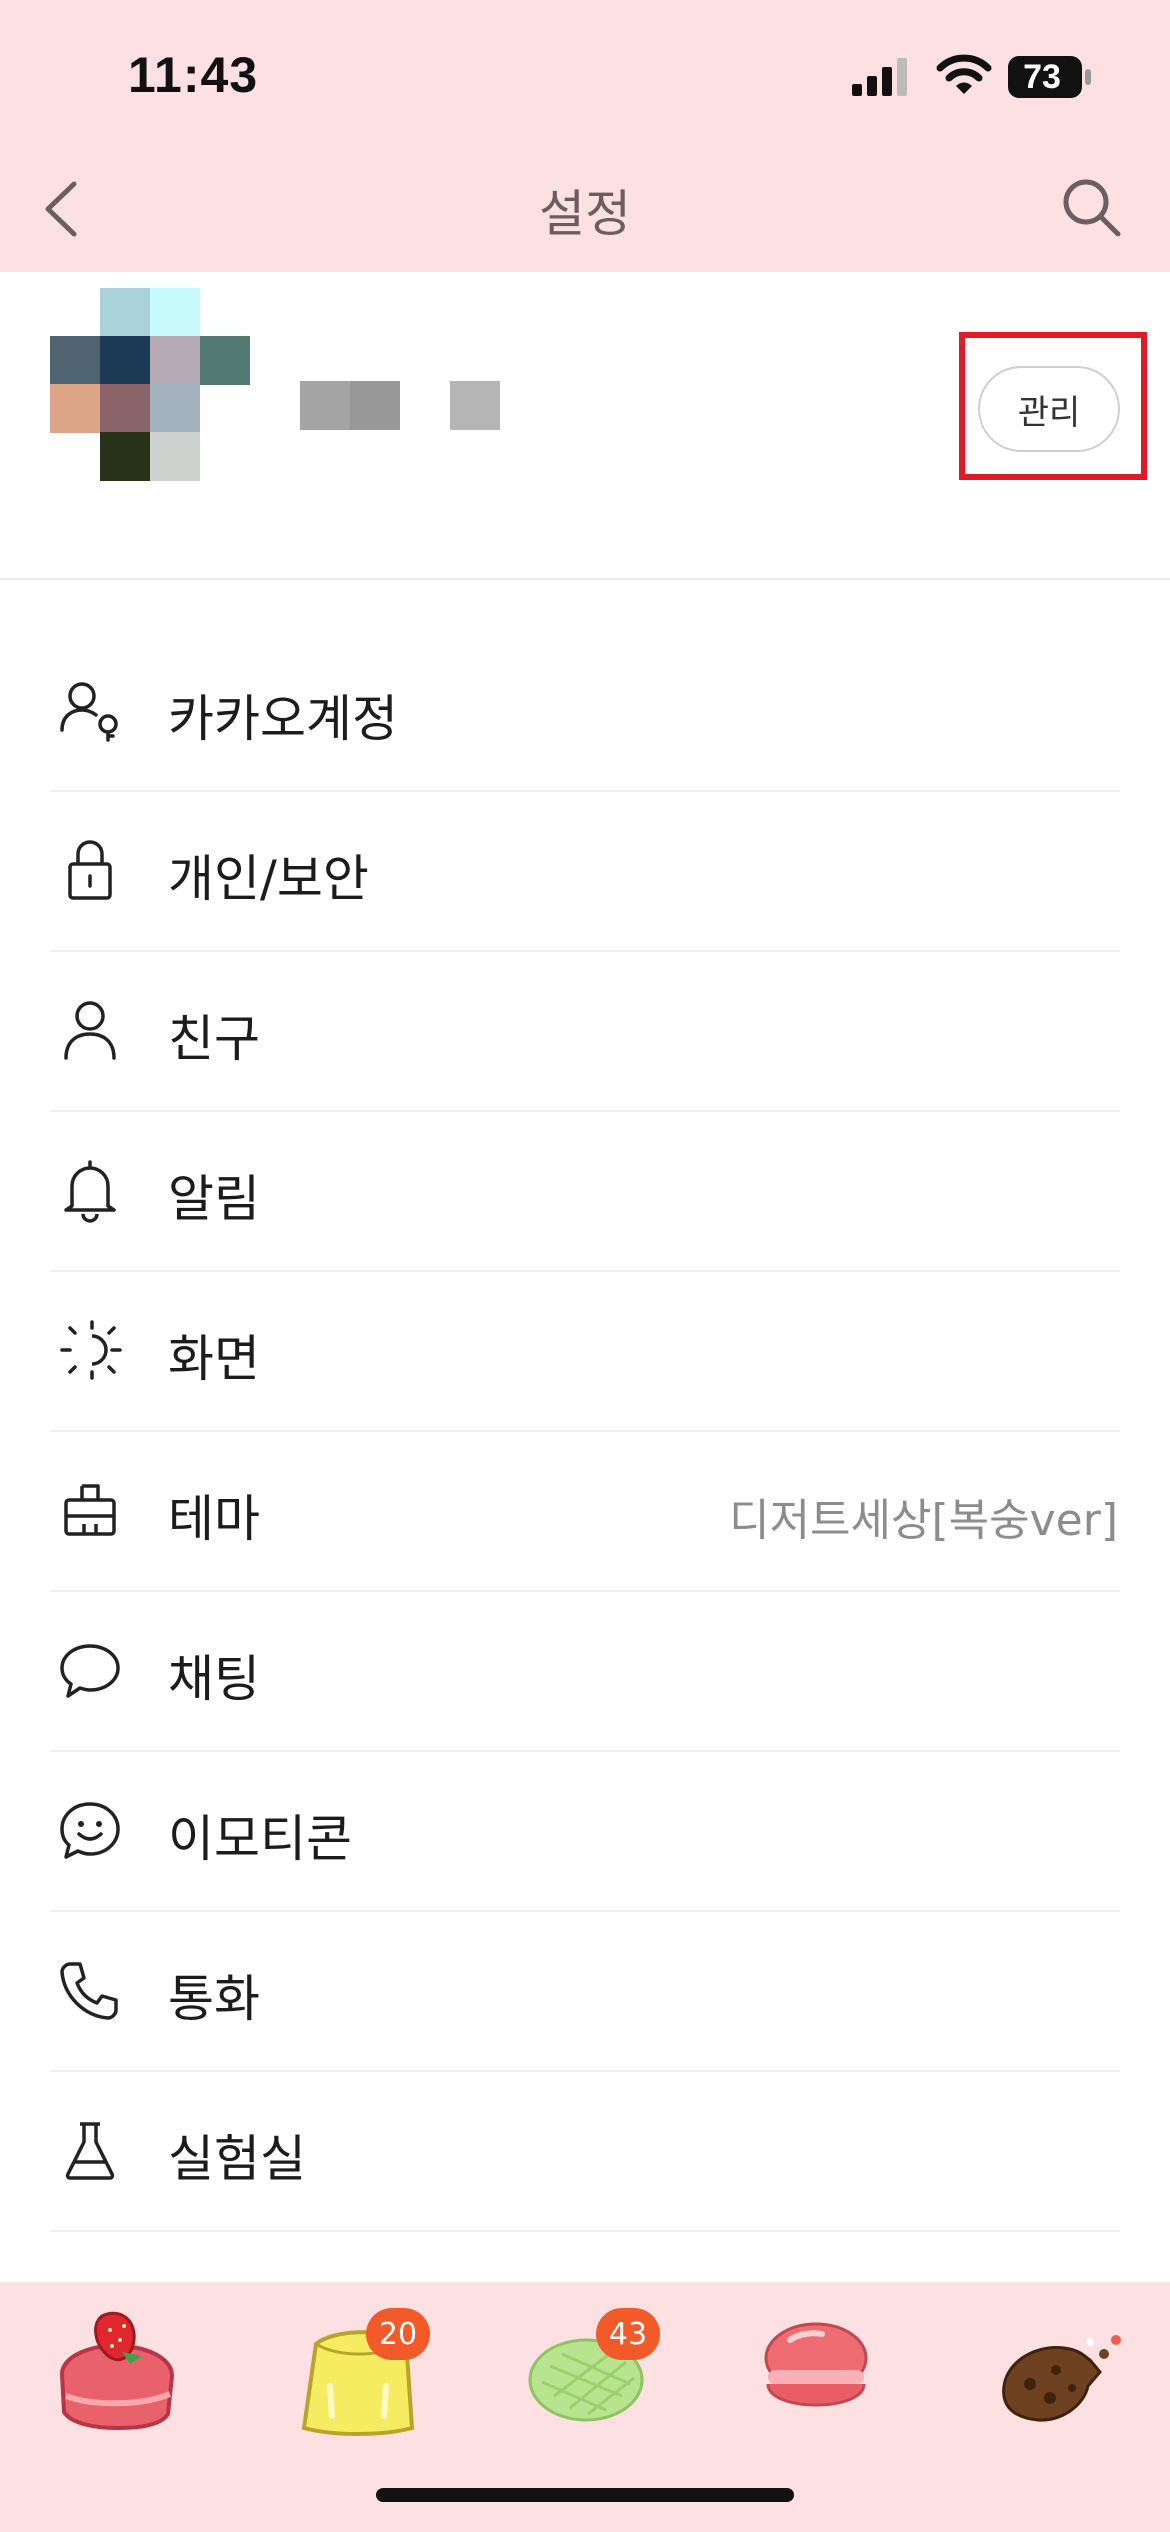 This screenshot has height=2532, width=1170. I want to click on avatar, so click(150, 385).